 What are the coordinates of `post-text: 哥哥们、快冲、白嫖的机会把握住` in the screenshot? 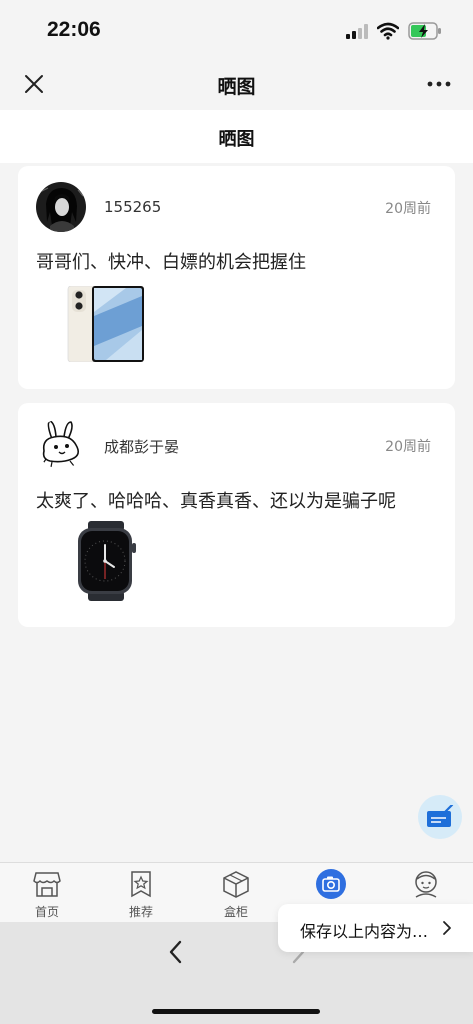 It's located at (171, 262).